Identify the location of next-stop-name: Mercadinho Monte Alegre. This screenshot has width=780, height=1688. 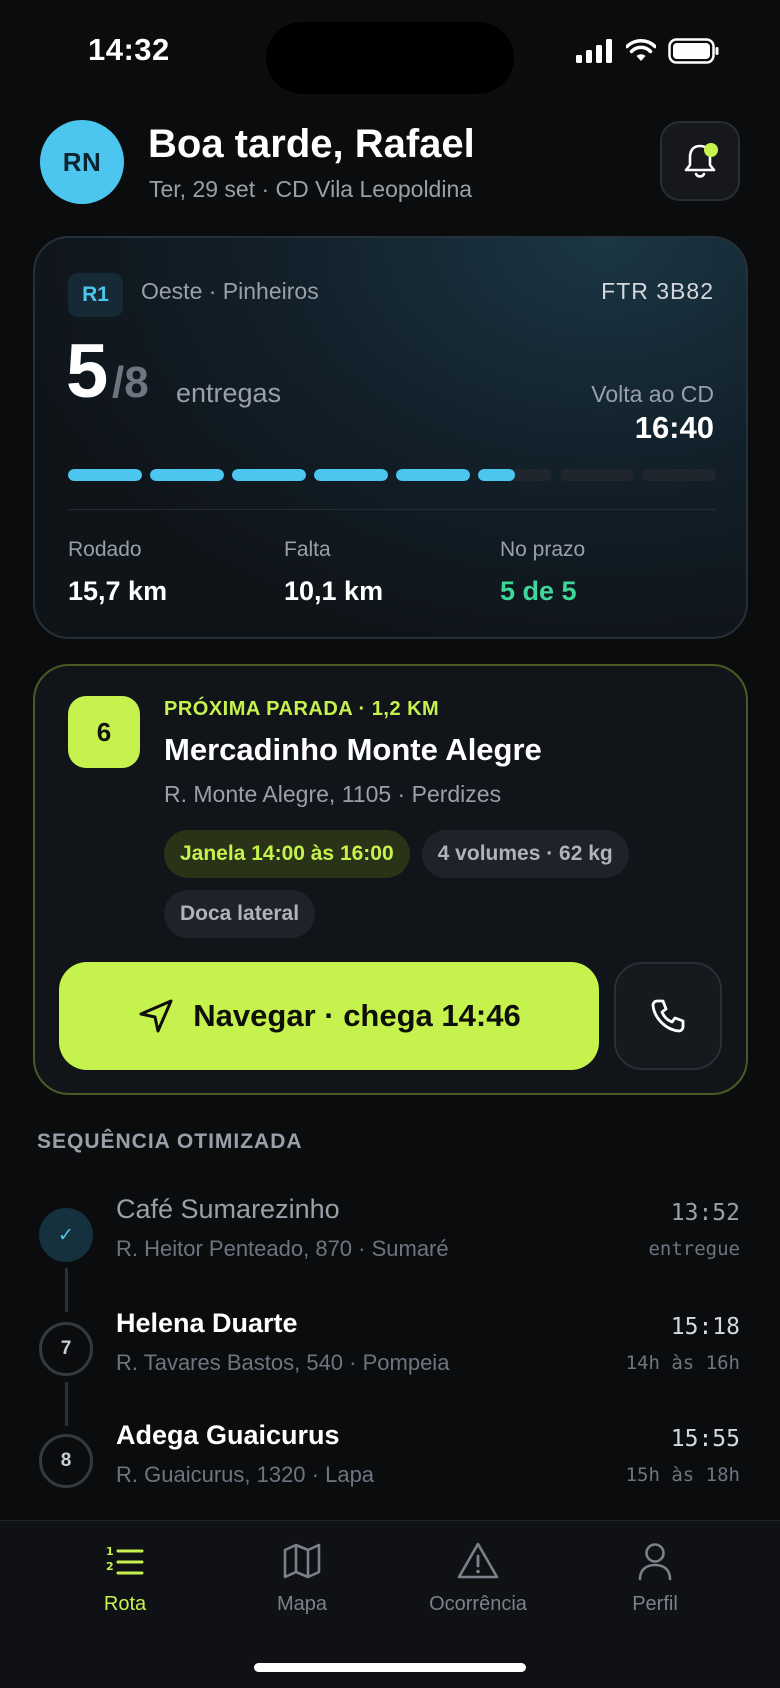
(353, 749).